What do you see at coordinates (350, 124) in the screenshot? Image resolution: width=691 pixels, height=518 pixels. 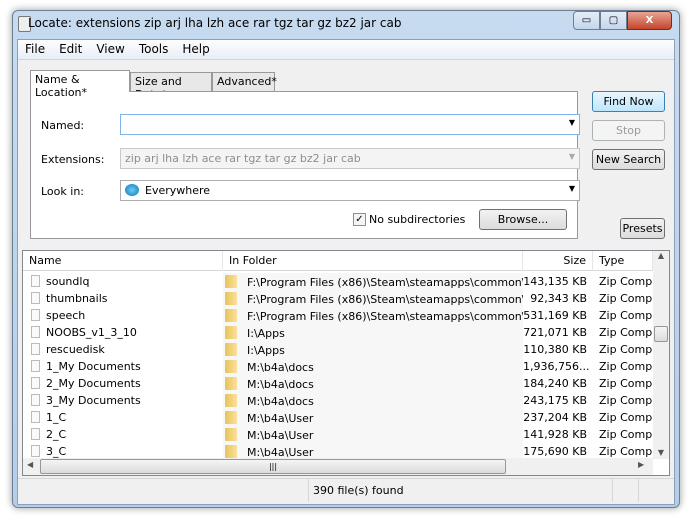 I see `named-input: ▼` at bounding box center [350, 124].